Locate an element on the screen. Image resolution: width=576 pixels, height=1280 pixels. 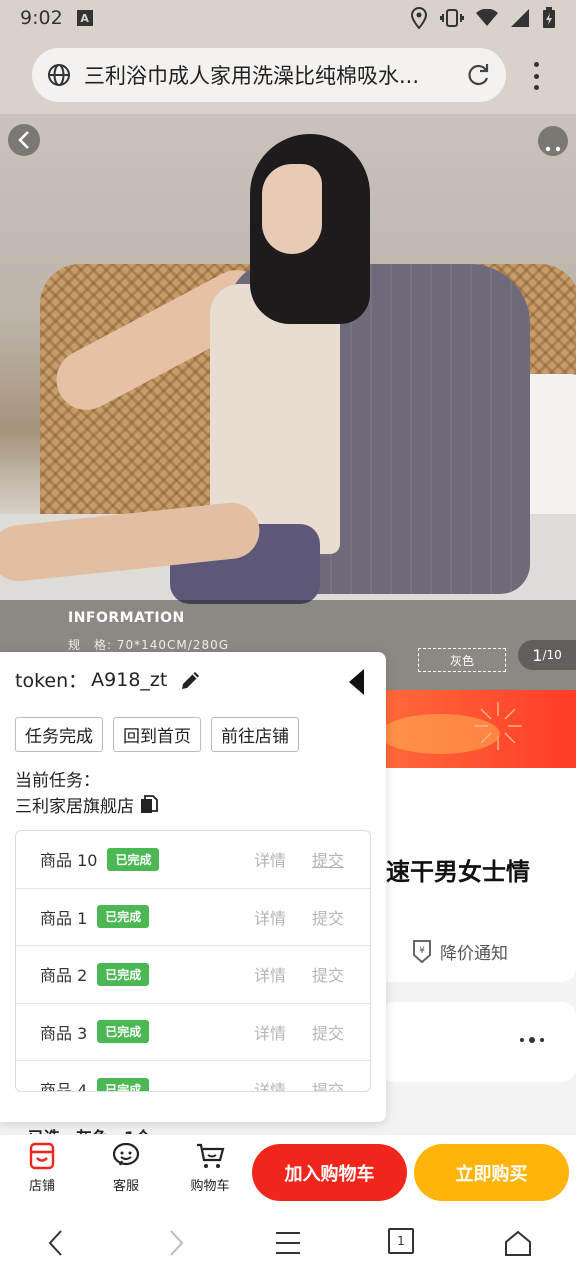
item-name: 商品 1 is located at coordinates (64, 918).